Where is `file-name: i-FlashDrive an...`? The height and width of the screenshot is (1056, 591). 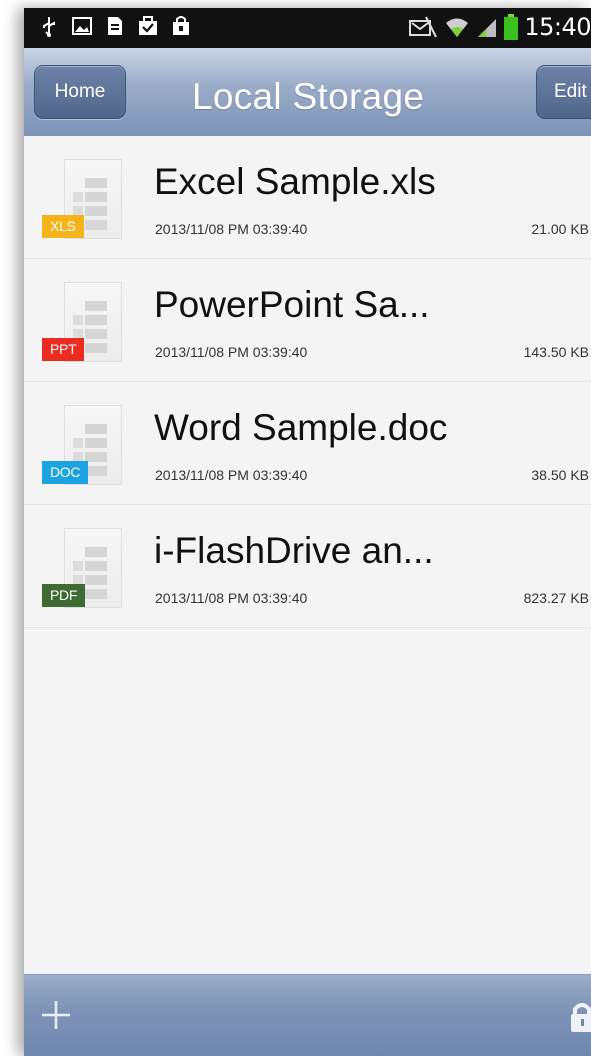
file-name: i-FlashDrive an... is located at coordinates (294, 550).